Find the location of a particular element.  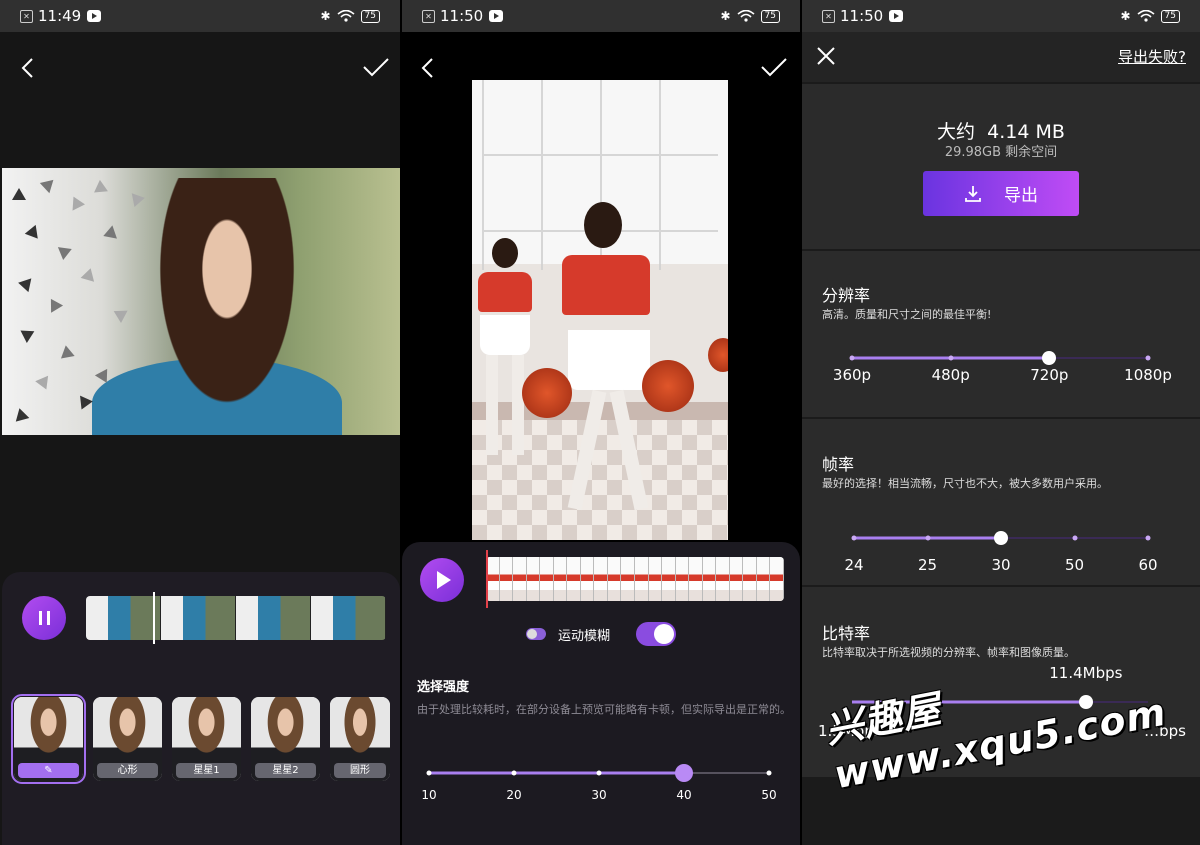

strength-slider-fill is located at coordinates (556, 773).